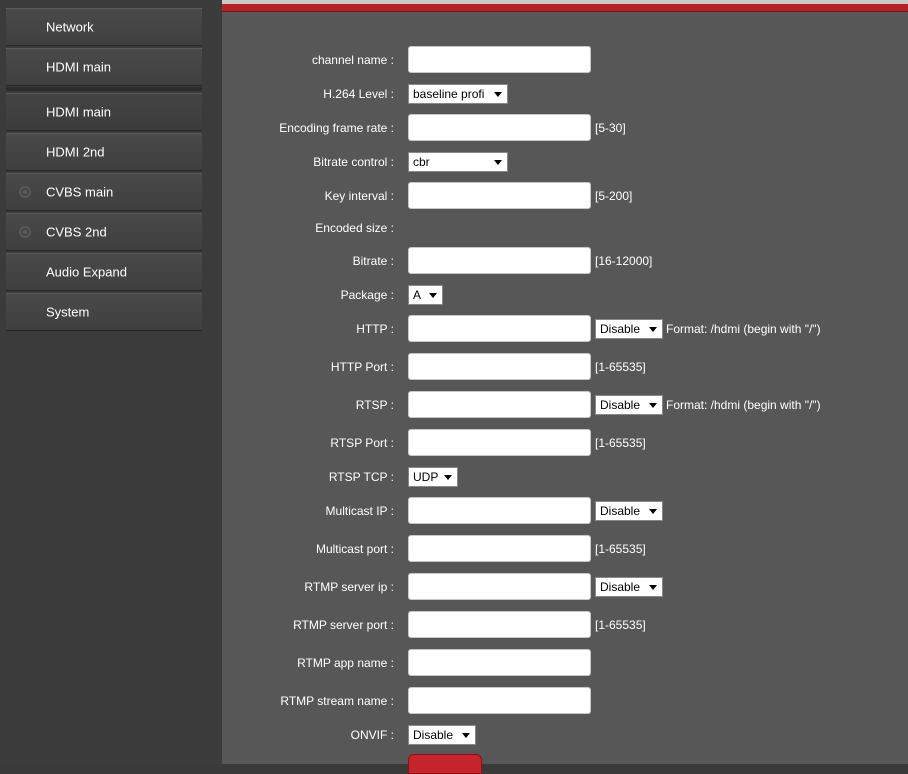  What do you see at coordinates (75, 152) in the screenshot?
I see `sidebar-item-label: HDMI 2nd` at bounding box center [75, 152].